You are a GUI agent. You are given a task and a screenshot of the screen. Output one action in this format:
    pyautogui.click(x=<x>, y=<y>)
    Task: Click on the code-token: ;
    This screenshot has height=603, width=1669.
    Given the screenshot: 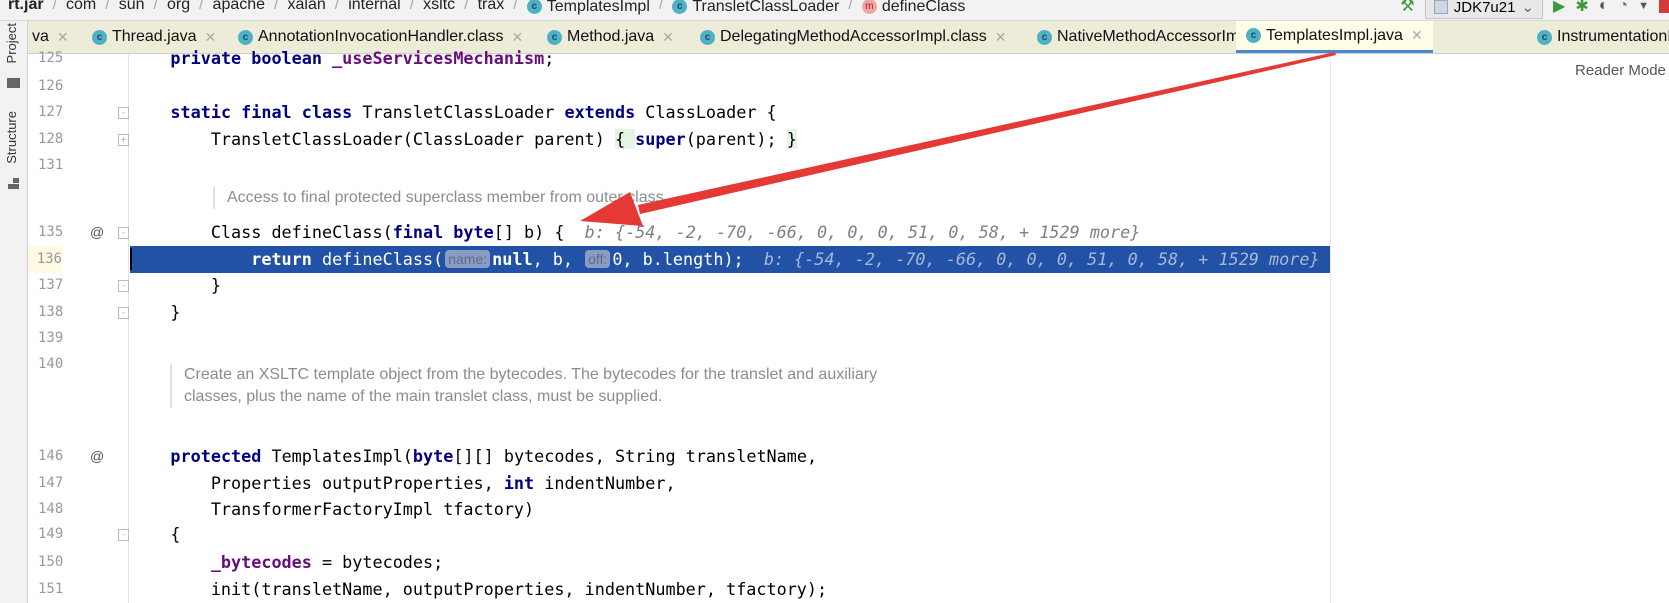 What is the action you would take?
    pyautogui.click(x=549, y=58)
    